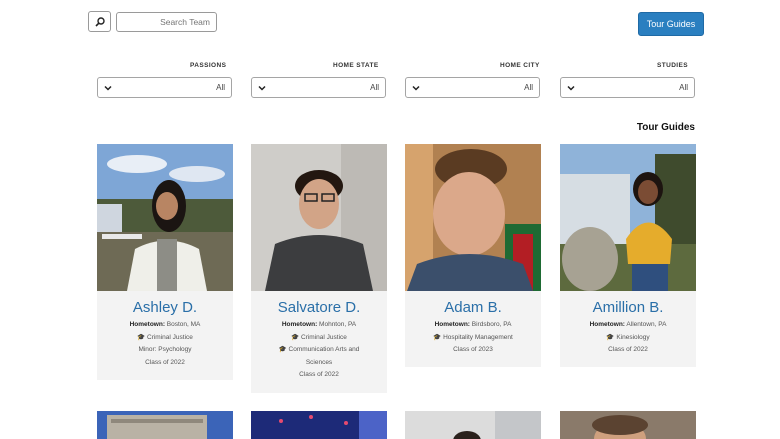 This screenshot has height=439, width=780. I want to click on guide-hometown: Hometown: Boston, MA, so click(165, 325).